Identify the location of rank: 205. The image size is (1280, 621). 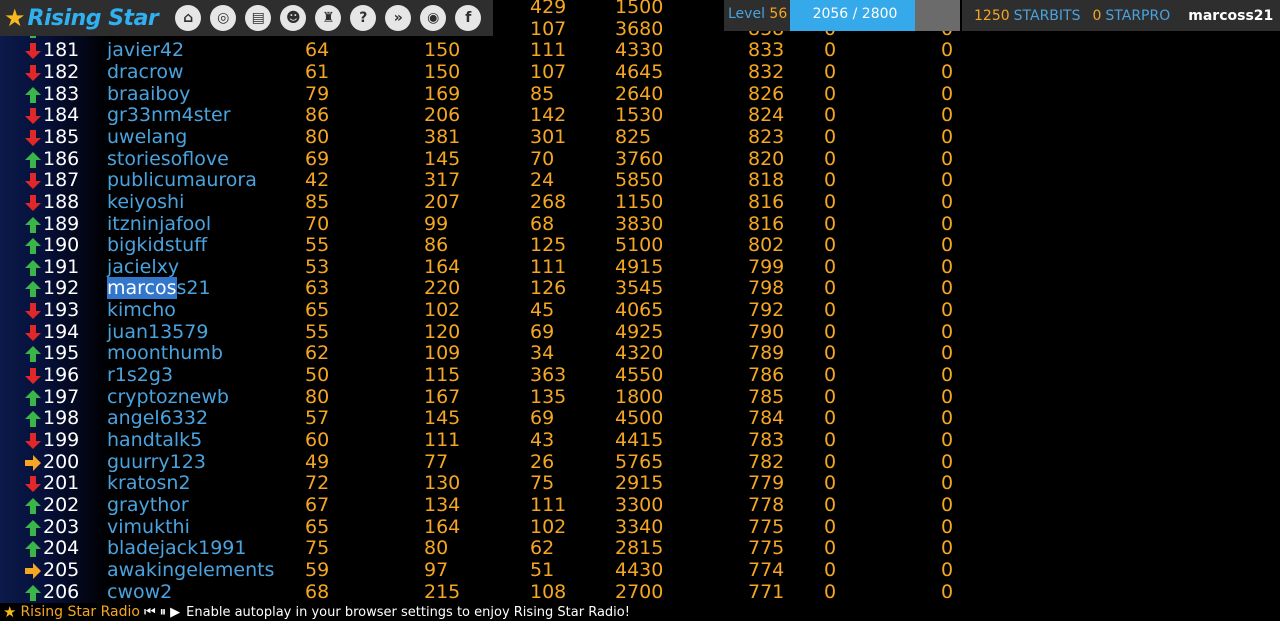
(61, 569).